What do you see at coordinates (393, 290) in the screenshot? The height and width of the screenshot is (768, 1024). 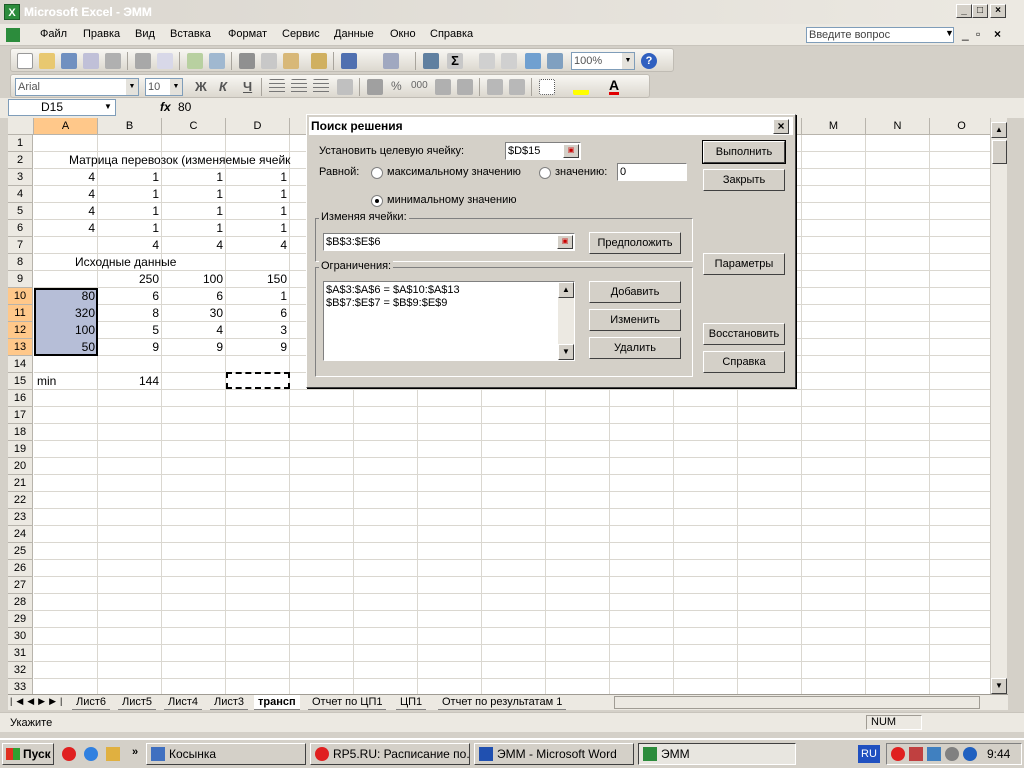 I see `constraint-item: $A$3:$A$6 = $A$10:$A$13` at bounding box center [393, 290].